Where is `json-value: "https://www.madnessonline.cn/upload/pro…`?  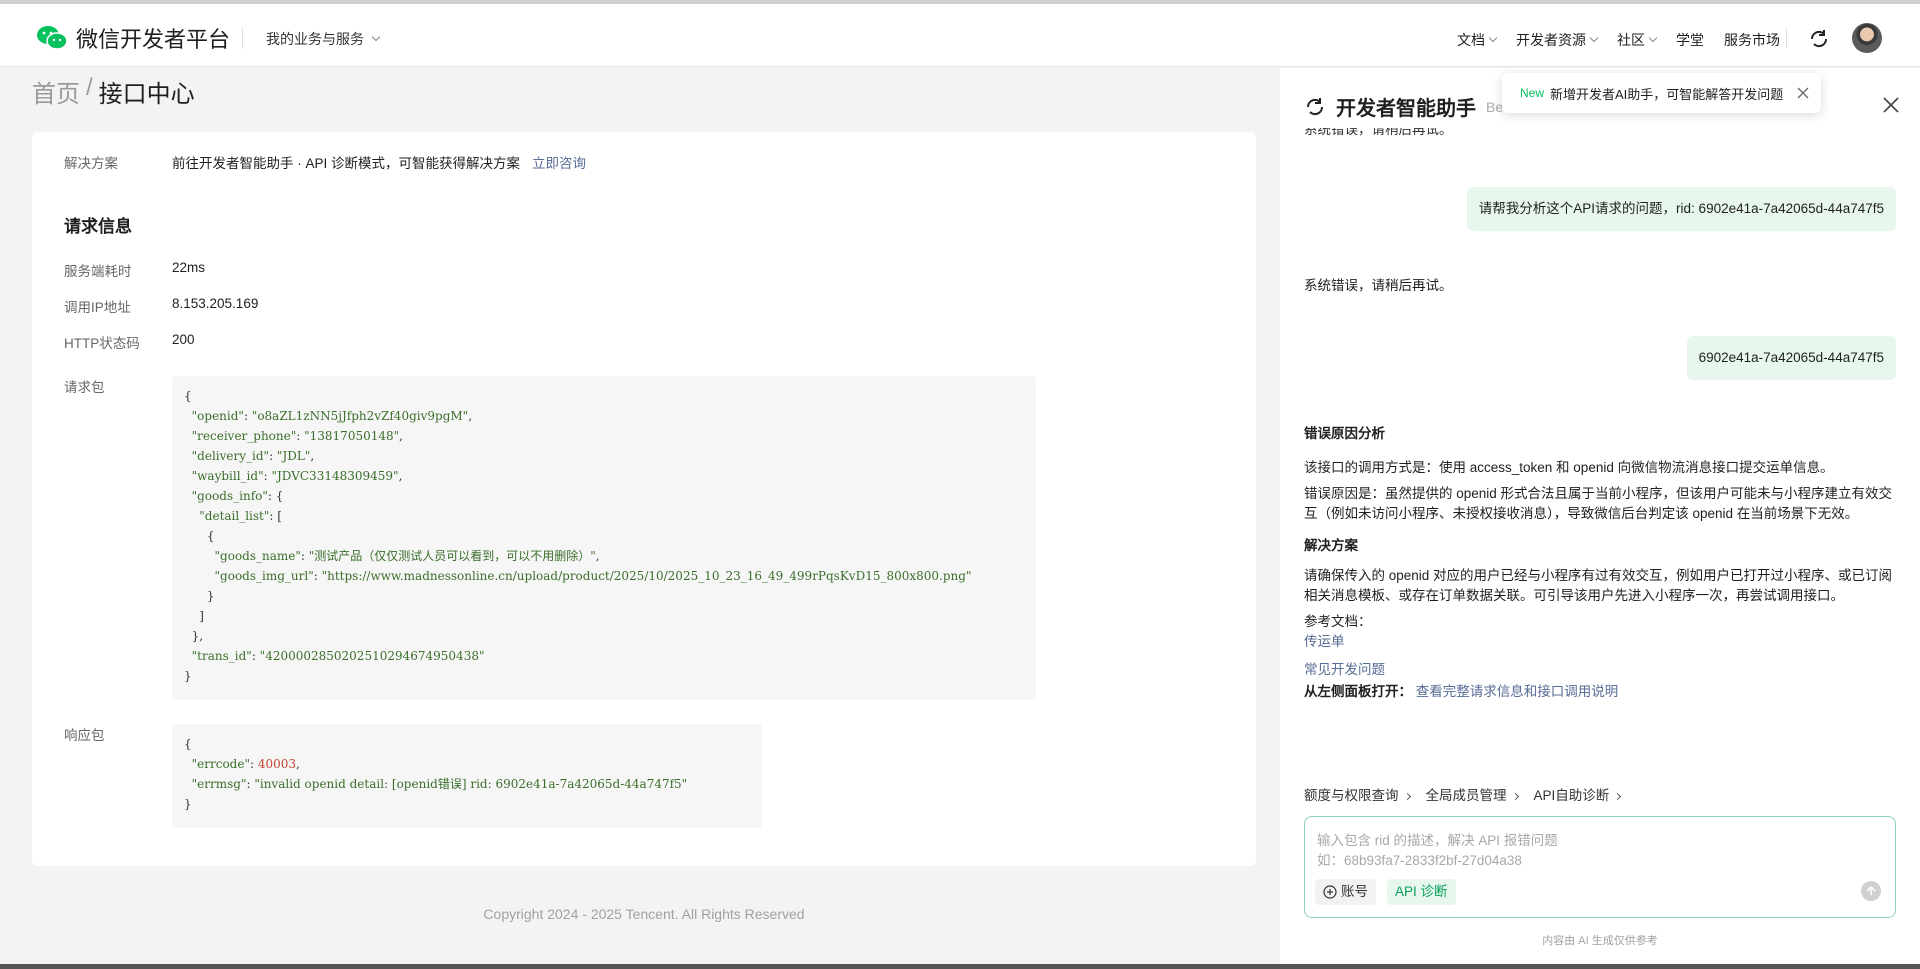 json-value: "https://www.madnessonline.cn/upload/pro… is located at coordinates (646, 576).